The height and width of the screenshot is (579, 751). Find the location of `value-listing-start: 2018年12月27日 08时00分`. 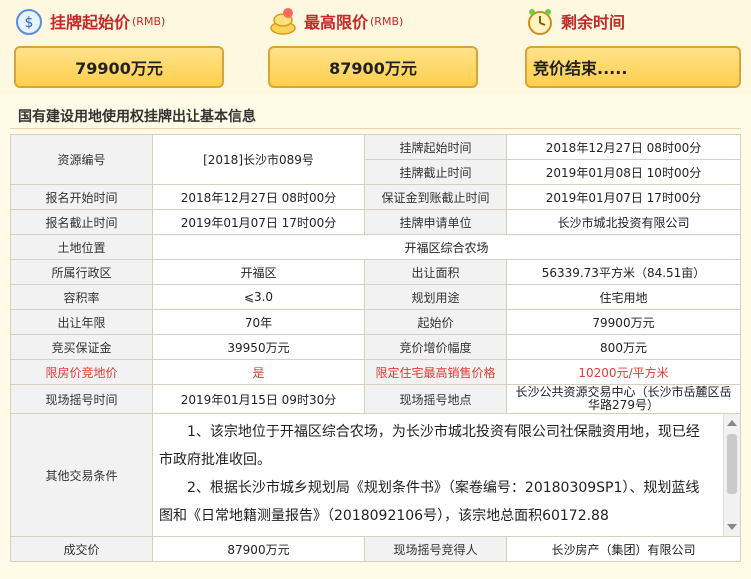

value-listing-start: 2018年12月27日 08时00分 is located at coordinates (623, 147).